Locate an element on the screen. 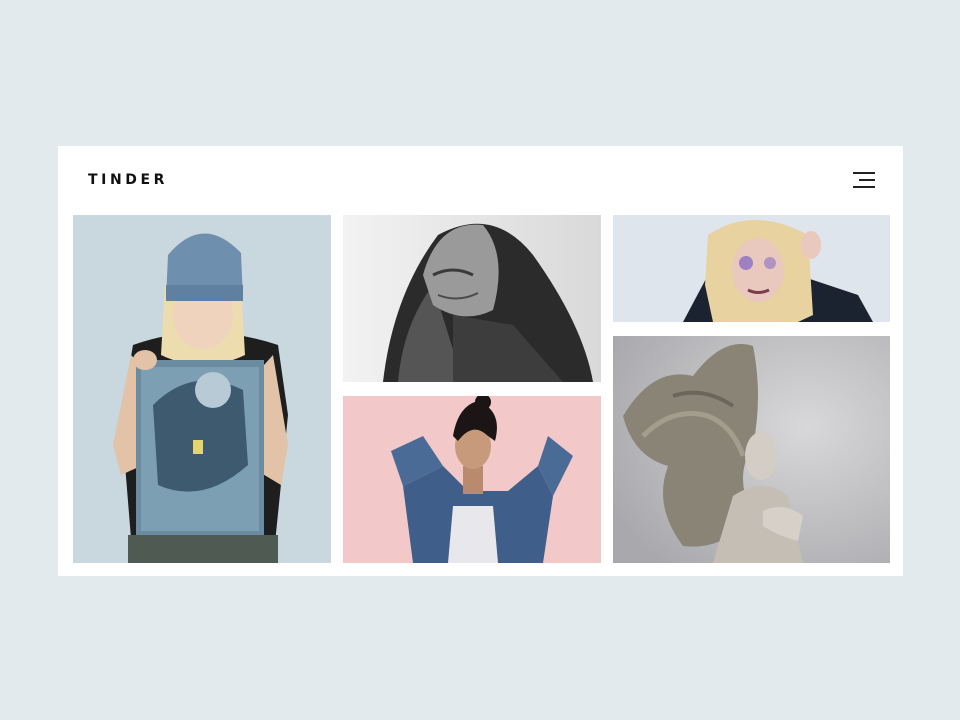 The image size is (960, 720). photo-flying-hair is located at coordinates (751, 449).